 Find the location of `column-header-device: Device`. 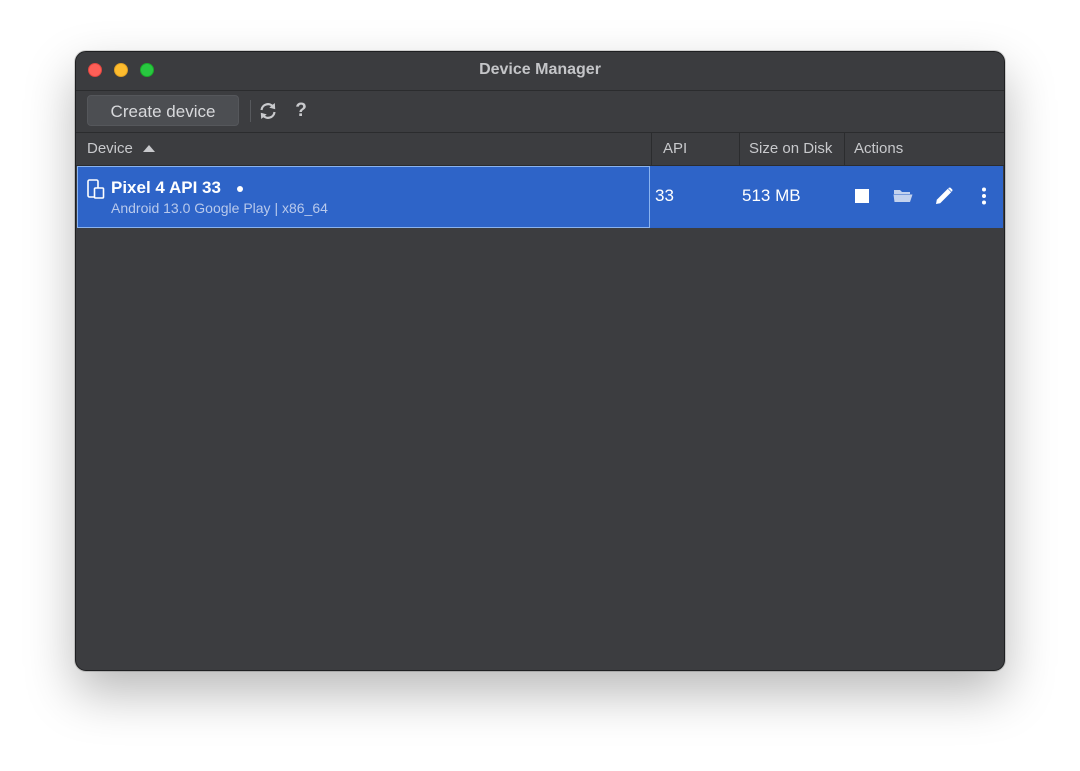

column-header-device: Device is located at coordinates (363, 149).